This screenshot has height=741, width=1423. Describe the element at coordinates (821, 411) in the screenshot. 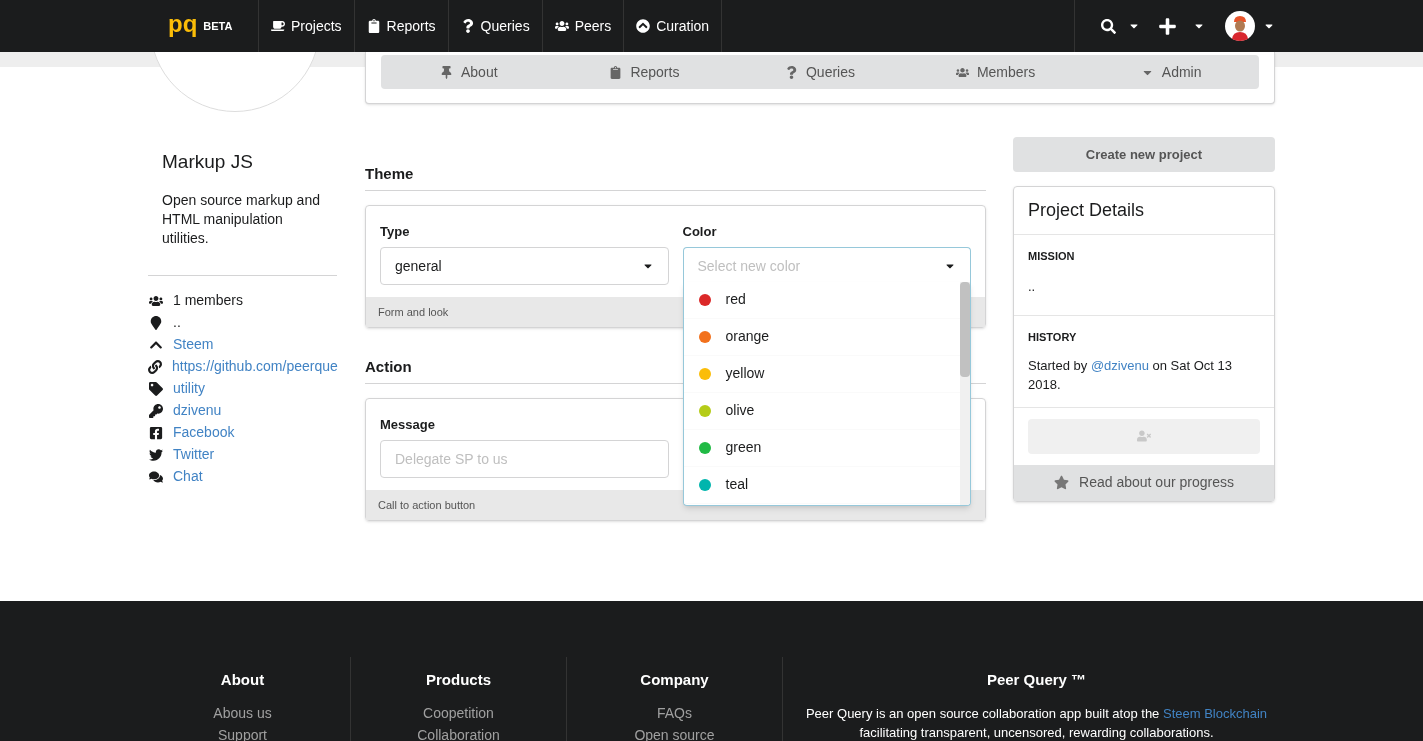

I see `color-option: olive` at that location.